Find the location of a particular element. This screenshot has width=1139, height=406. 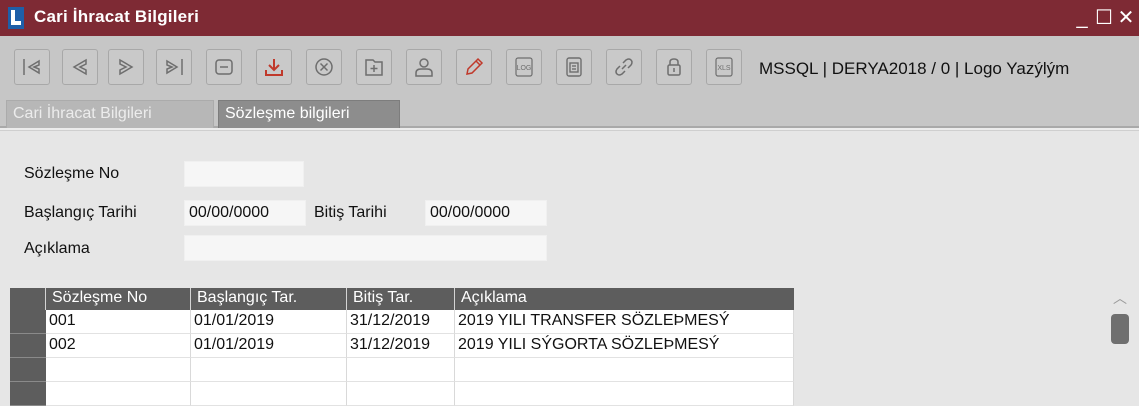

collapse-record-button is located at coordinates (224, 67).